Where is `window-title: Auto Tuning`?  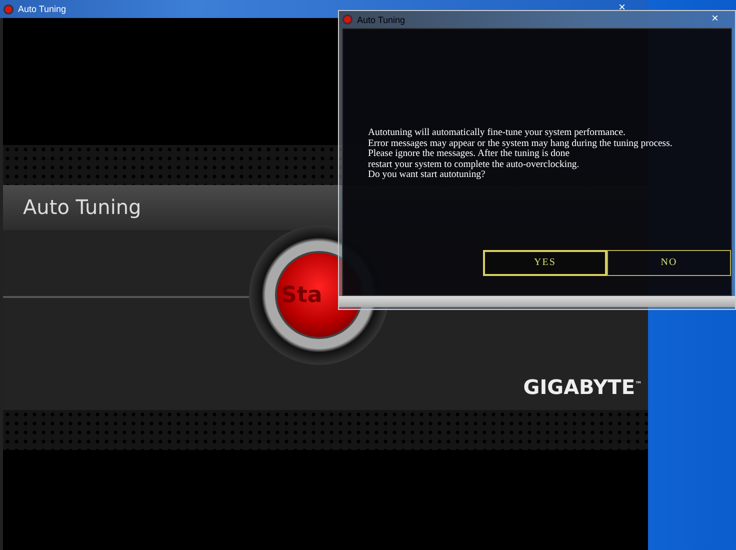
window-title: Auto Tuning is located at coordinates (42, 9).